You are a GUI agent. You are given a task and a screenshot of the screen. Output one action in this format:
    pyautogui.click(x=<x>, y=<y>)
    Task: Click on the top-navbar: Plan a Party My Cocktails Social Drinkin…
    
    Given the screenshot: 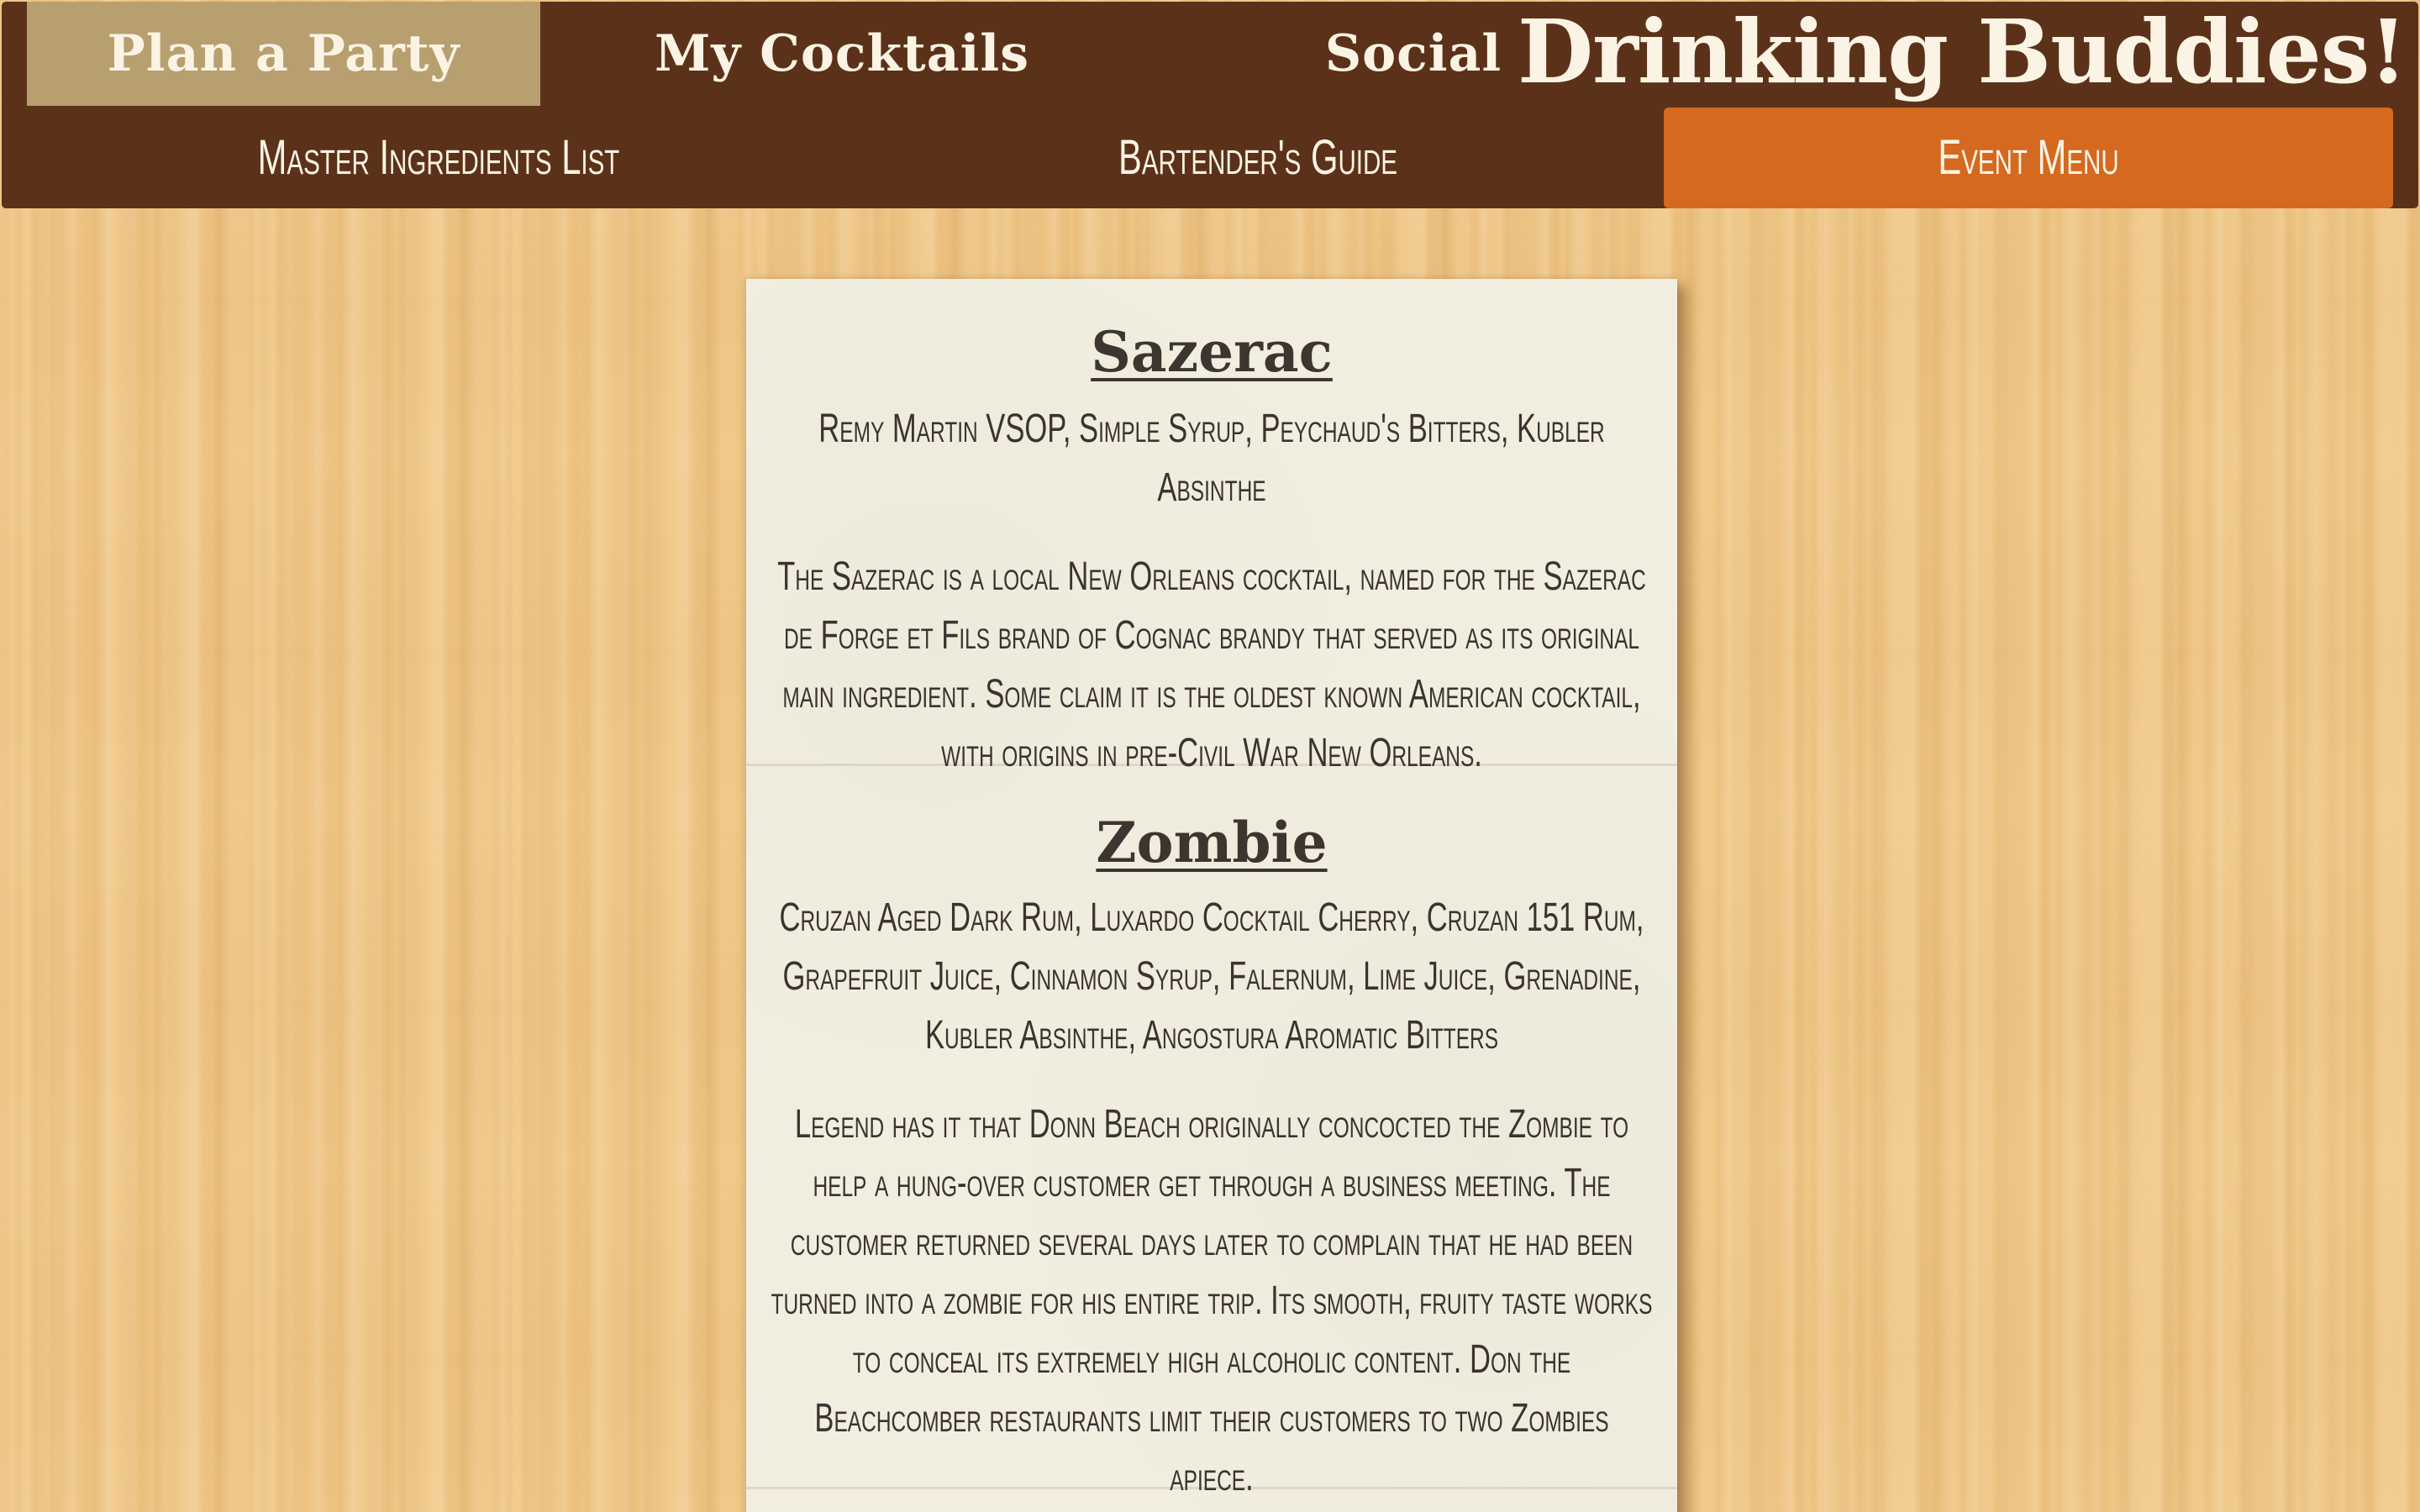 What is the action you would take?
    pyautogui.click(x=1210, y=104)
    